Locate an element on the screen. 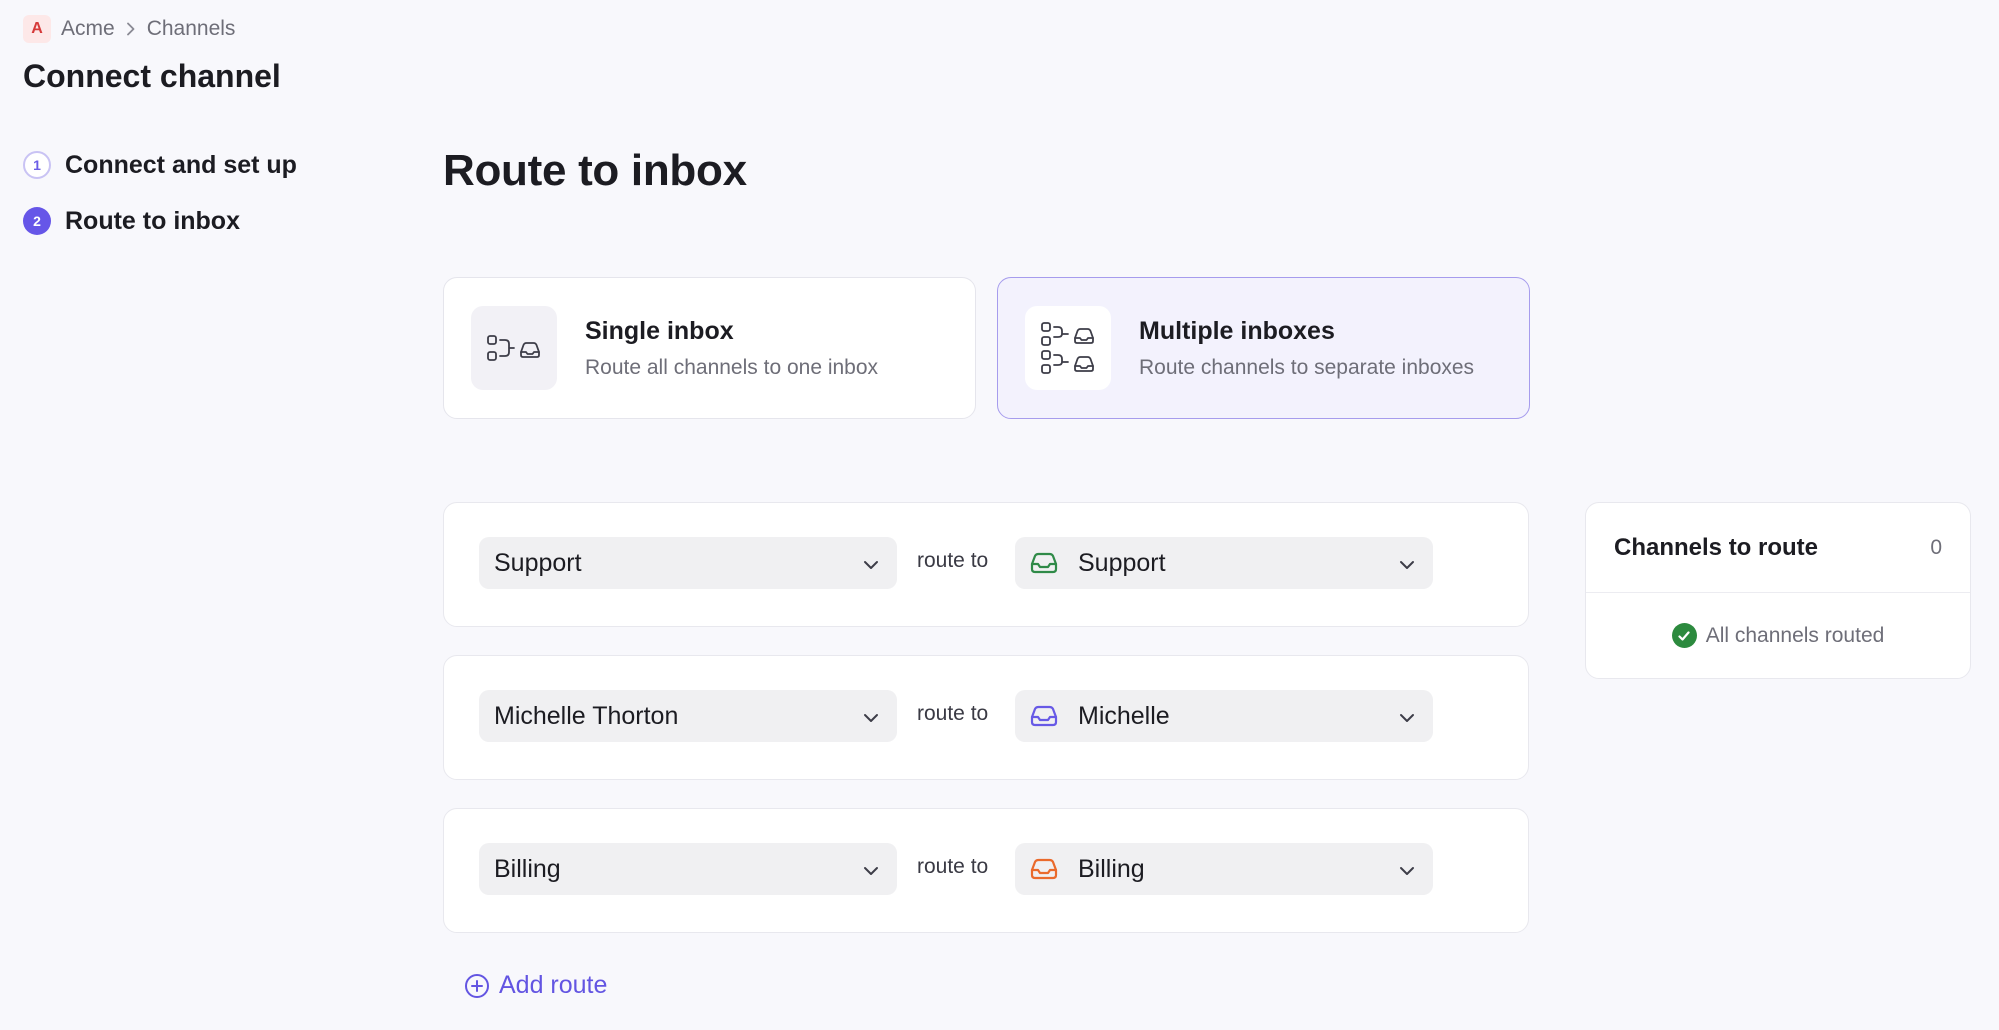 The width and height of the screenshot is (1999, 1030). check-circle-icon is located at coordinates (1684, 635).